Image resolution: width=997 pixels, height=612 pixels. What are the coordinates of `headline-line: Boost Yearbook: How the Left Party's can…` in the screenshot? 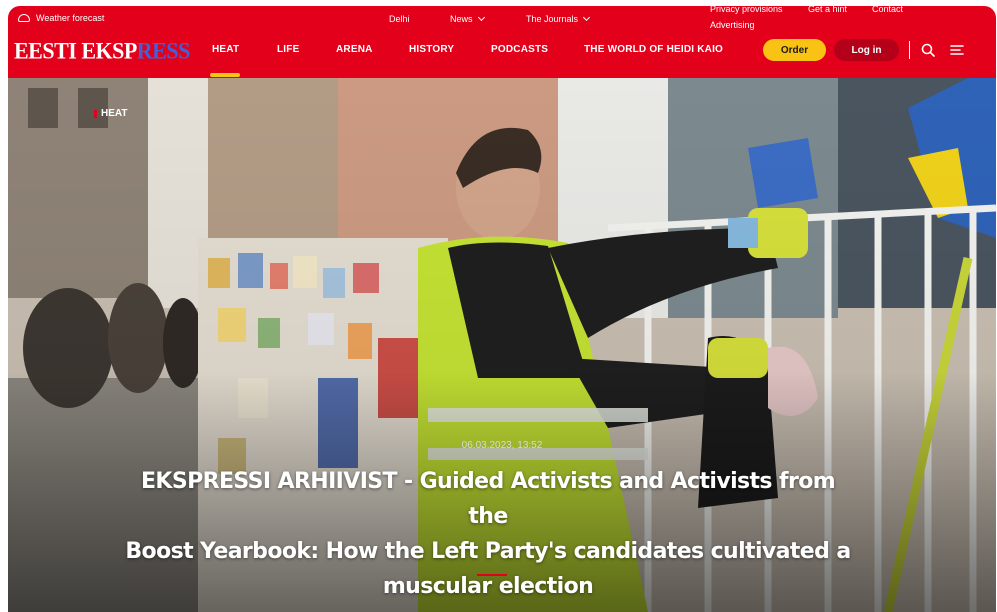 It's located at (488, 551).